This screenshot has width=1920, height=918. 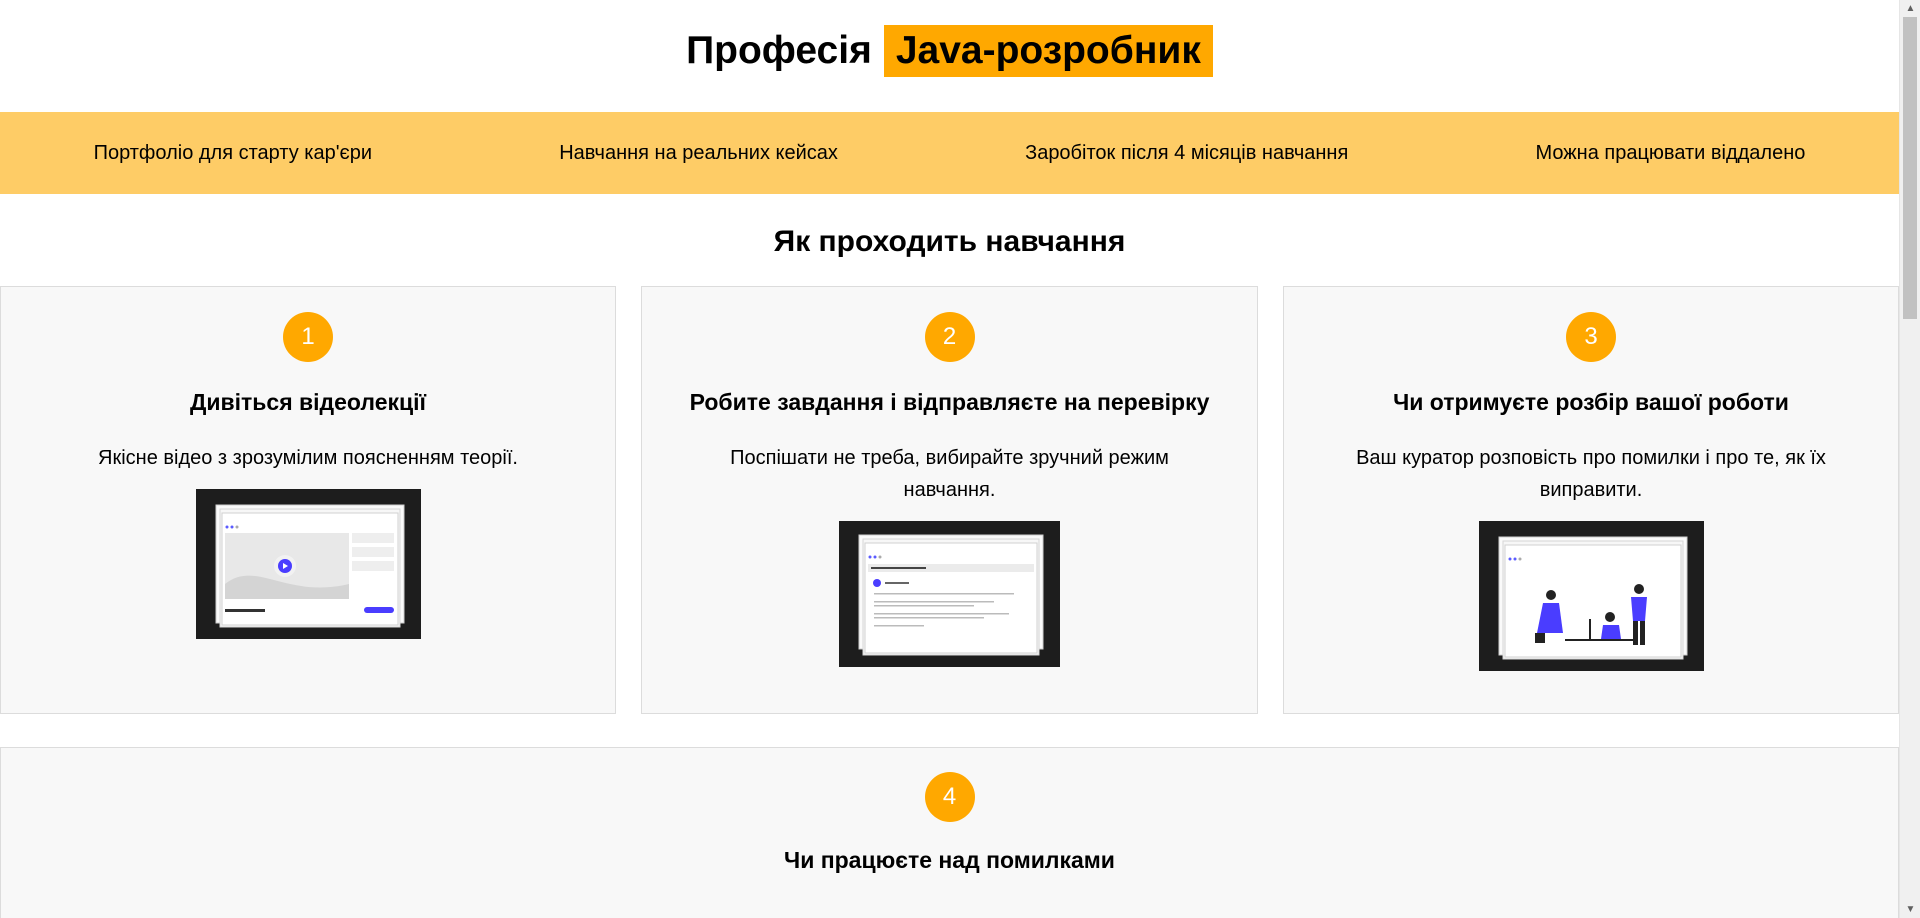 I want to click on video-lecture-illustration, so click(x=308, y=564).